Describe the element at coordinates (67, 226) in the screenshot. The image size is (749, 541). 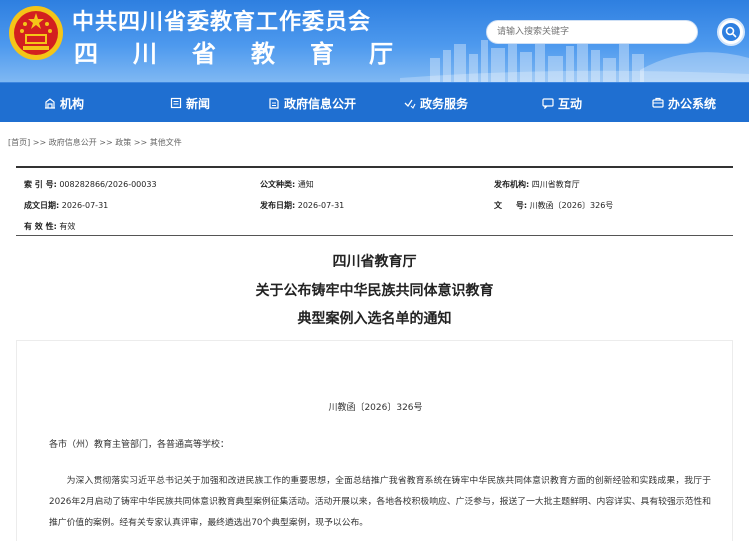
I see `meta-validity-value: 有效` at that location.